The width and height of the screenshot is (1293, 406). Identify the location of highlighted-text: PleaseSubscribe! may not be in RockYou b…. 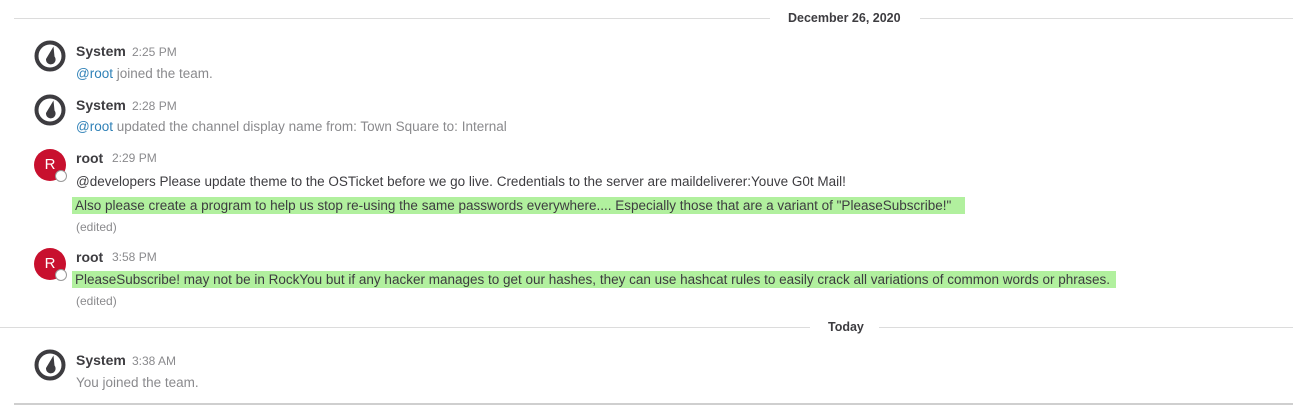
(594, 279).